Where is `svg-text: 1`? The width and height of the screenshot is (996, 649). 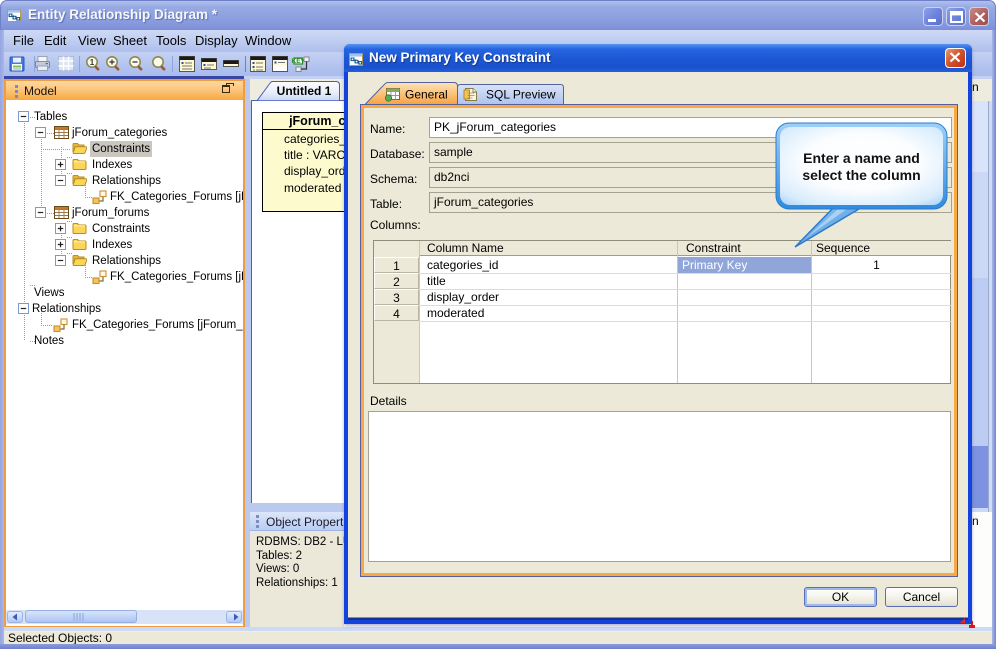 svg-text: 1 is located at coordinates (92, 62).